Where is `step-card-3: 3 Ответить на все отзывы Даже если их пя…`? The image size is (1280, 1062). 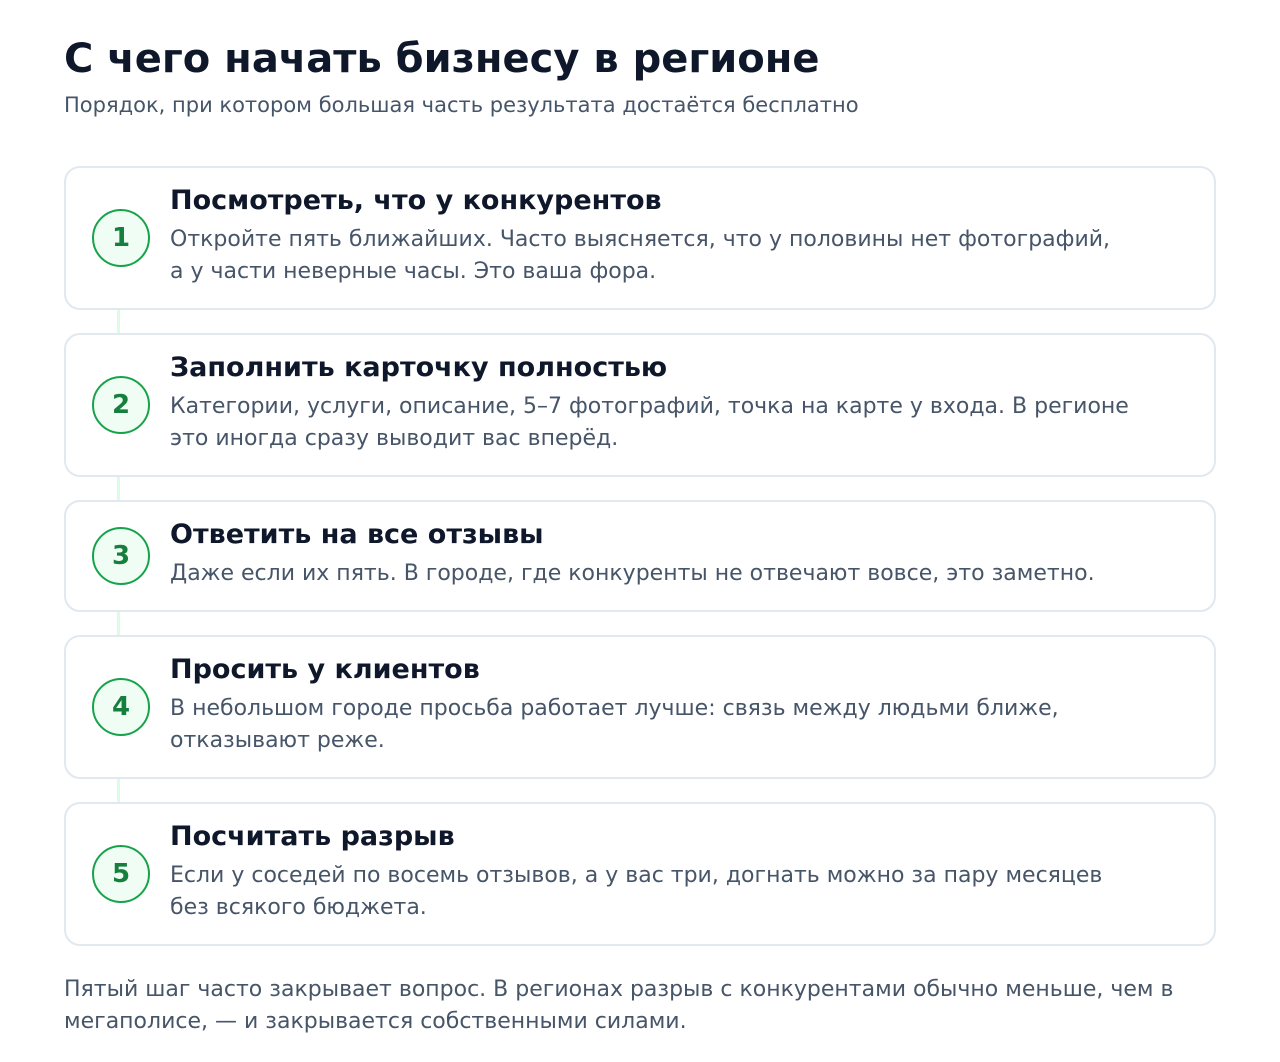 step-card-3: 3 Ответить на все отзывы Даже если их пя… is located at coordinates (640, 556).